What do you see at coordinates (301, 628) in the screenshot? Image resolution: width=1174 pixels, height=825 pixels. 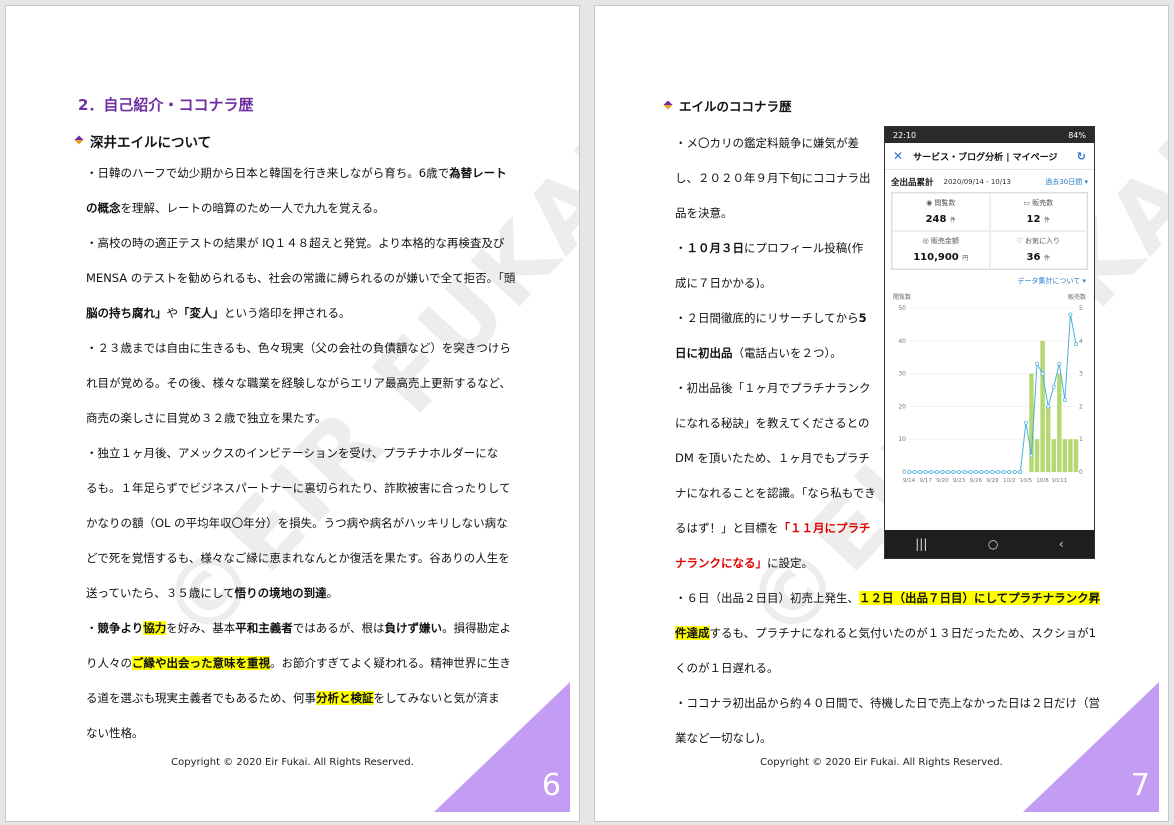 I see `text-line: ・競争より協力を好み、基本平和主義者ではあるが、根は負けず嫌い。損得勘定よ` at bounding box center [301, 628].